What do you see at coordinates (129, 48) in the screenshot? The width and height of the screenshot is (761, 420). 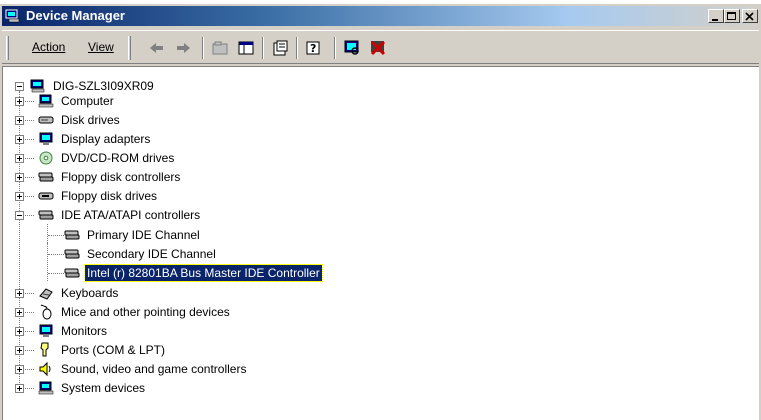 I see `toolbar-grip` at bounding box center [129, 48].